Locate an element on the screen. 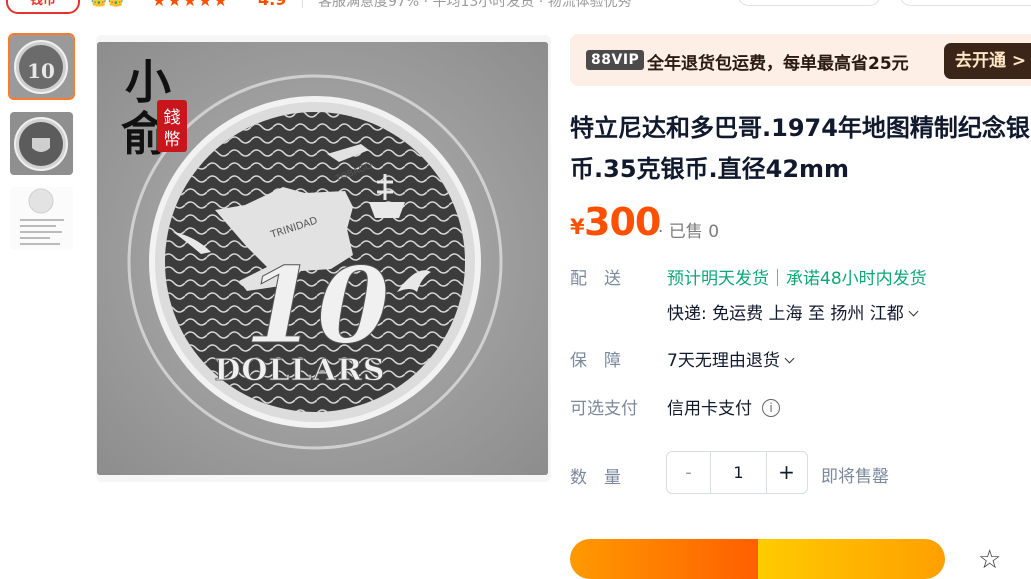 The image size is (1031, 579). currency-symbol: ¥ is located at coordinates (577, 227).